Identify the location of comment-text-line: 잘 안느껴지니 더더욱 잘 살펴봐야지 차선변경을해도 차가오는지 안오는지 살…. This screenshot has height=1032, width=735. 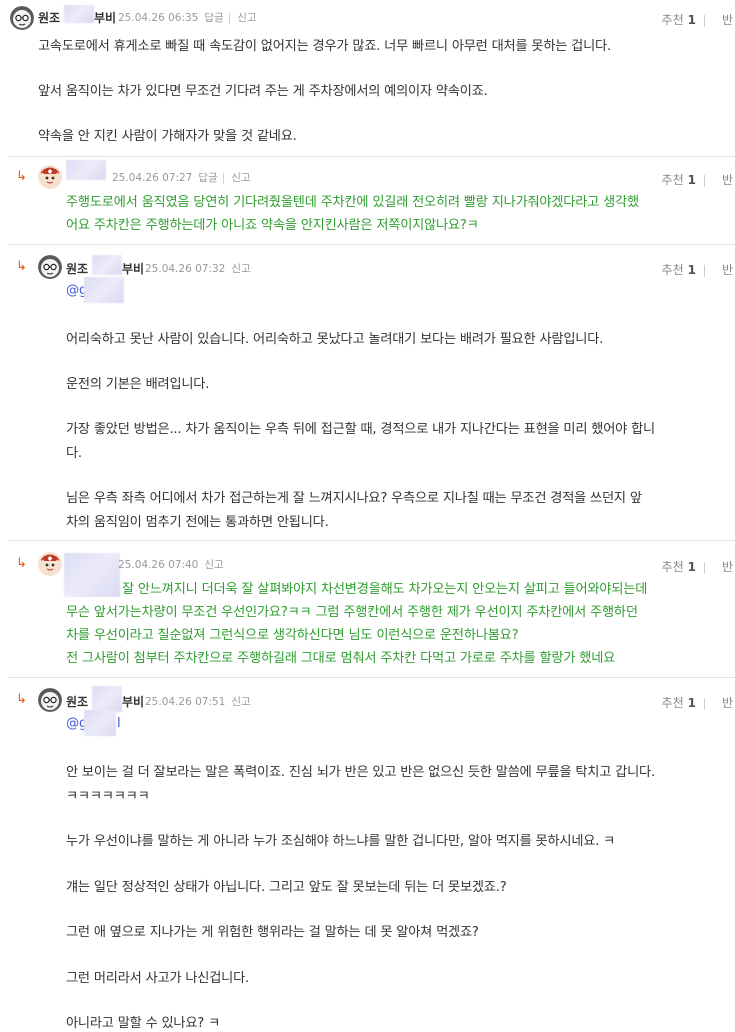
(385, 589).